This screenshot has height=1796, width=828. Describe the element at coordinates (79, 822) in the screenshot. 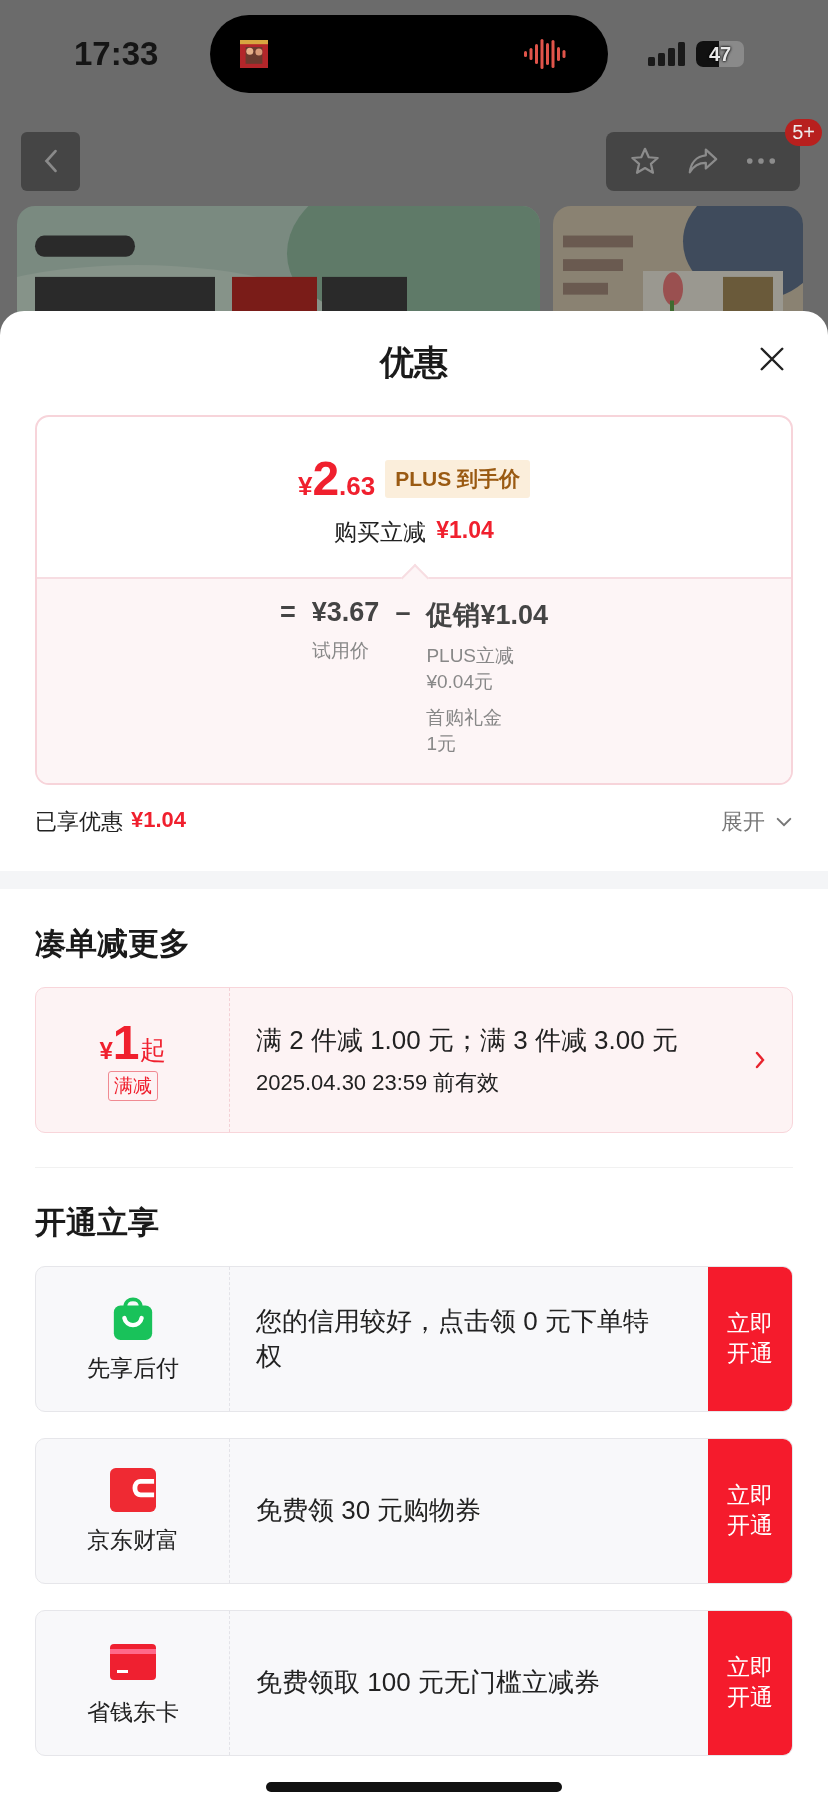

I see `savings-label: 已享优惠` at that location.